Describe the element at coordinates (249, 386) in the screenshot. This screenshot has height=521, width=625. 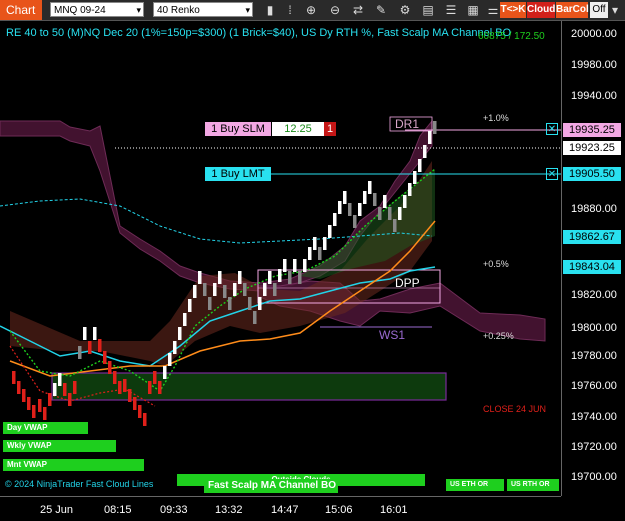
I see `vwap-zone` at that location.